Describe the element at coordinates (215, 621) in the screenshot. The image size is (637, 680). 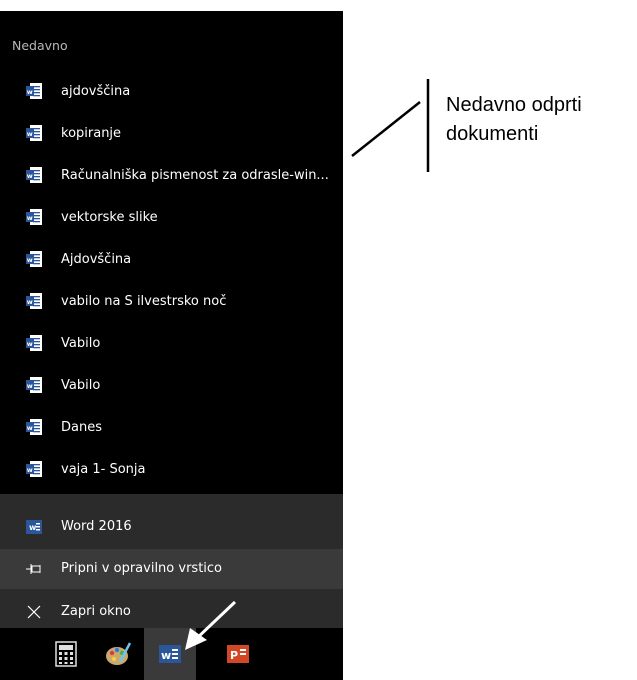
I see `arrow-shaft` at that location.